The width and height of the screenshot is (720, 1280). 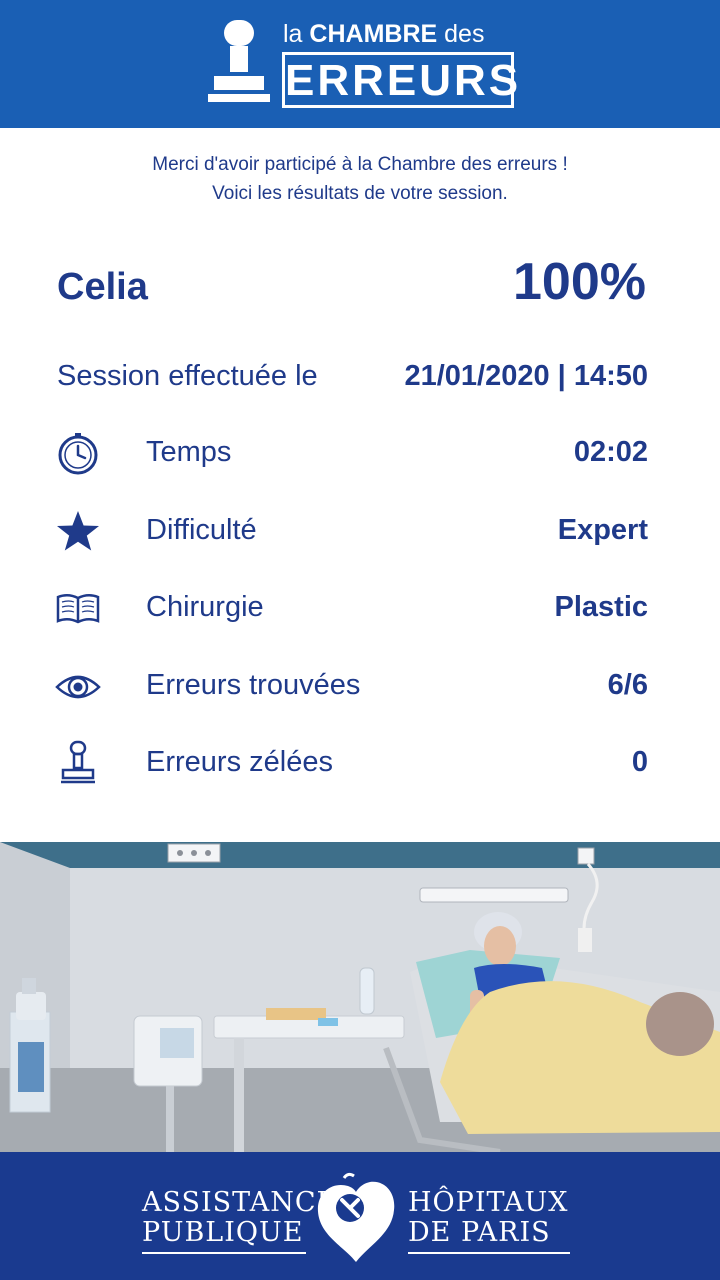 What do you see at coordinates (239, 762) in the screenshot?
I see `stat-label-zealous-errors: Erreurs zélées` at bounding box center [239, 762].